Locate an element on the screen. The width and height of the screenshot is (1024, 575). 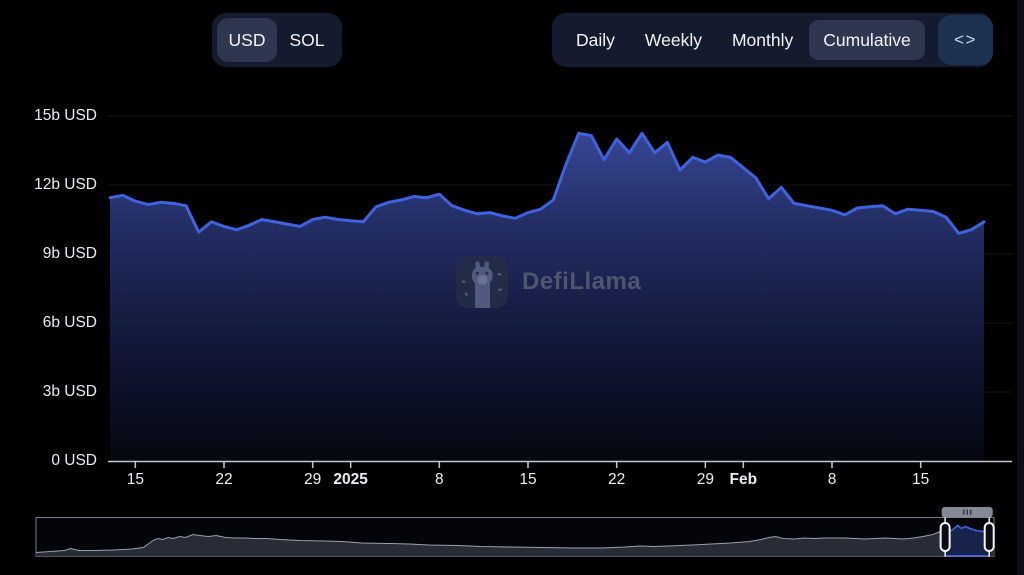
tab-weekly: Weekly is located at coordinates (673, 40).